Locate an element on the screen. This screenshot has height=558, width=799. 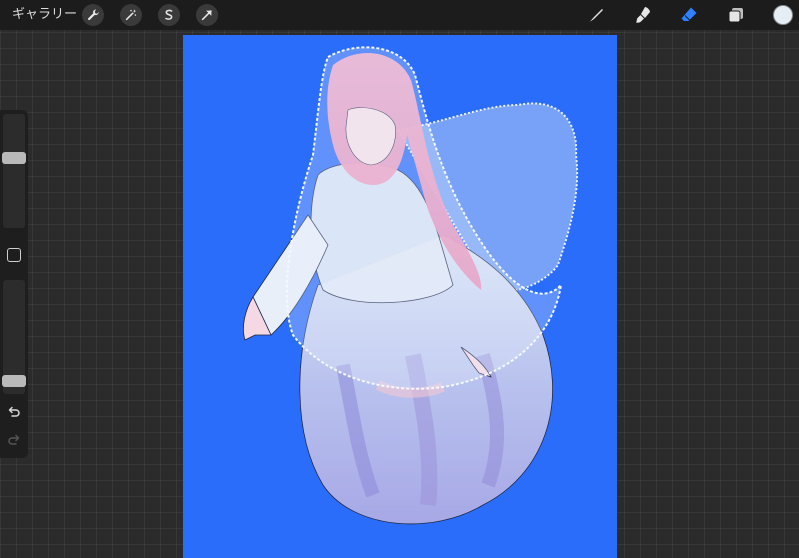
wrench-icon is located at coordinates (93, 15).